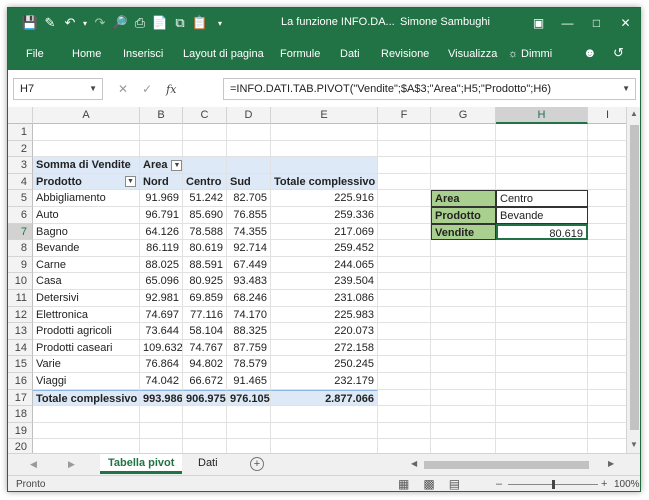 Image resolution: width=649 pixels, height=500 pixels. Describe the element at coordinates (200, 23) in the screenshot. I see `paste-icon: 📋` at that location.